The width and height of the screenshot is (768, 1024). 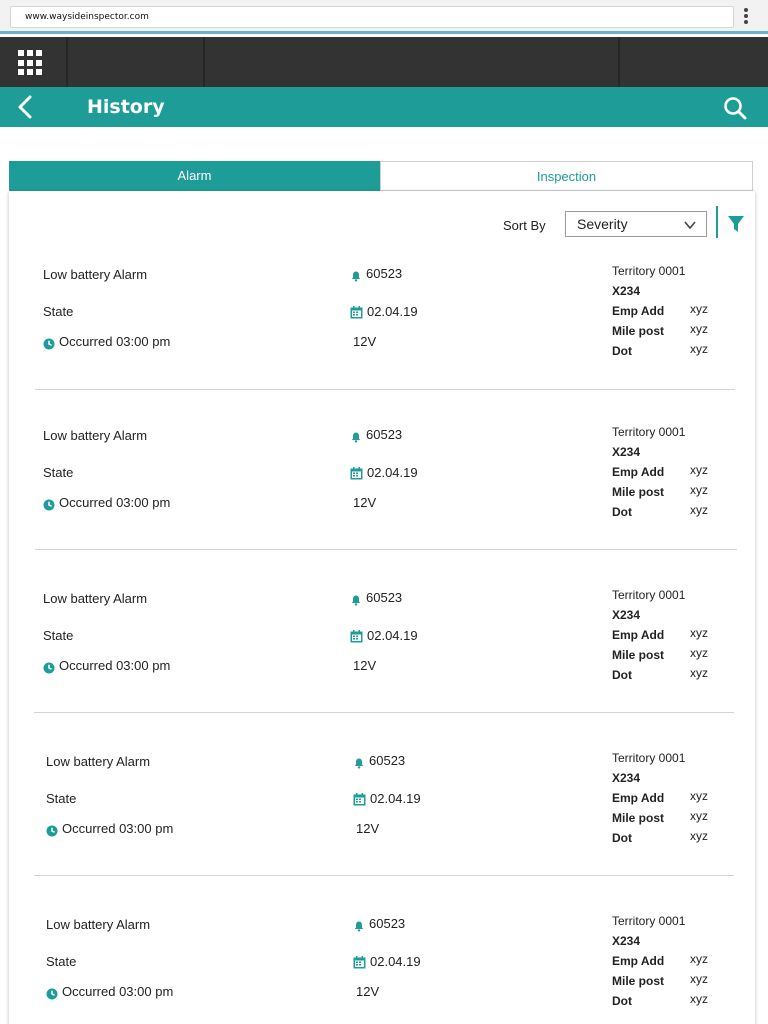 I want to click on tab-inspection: Inspection, so click(x=566, y=176).